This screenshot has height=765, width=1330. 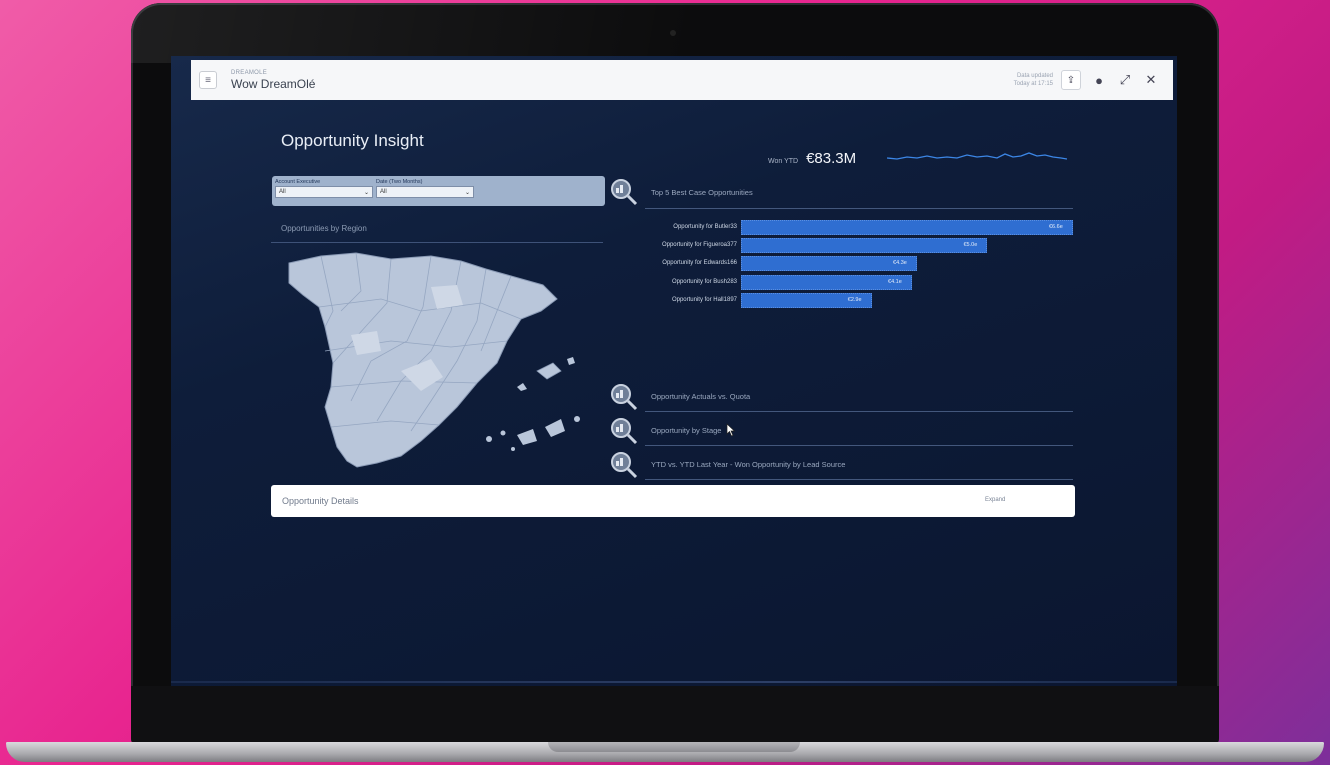 I want to click on laptop-bezel, so click(x=675, y=715).